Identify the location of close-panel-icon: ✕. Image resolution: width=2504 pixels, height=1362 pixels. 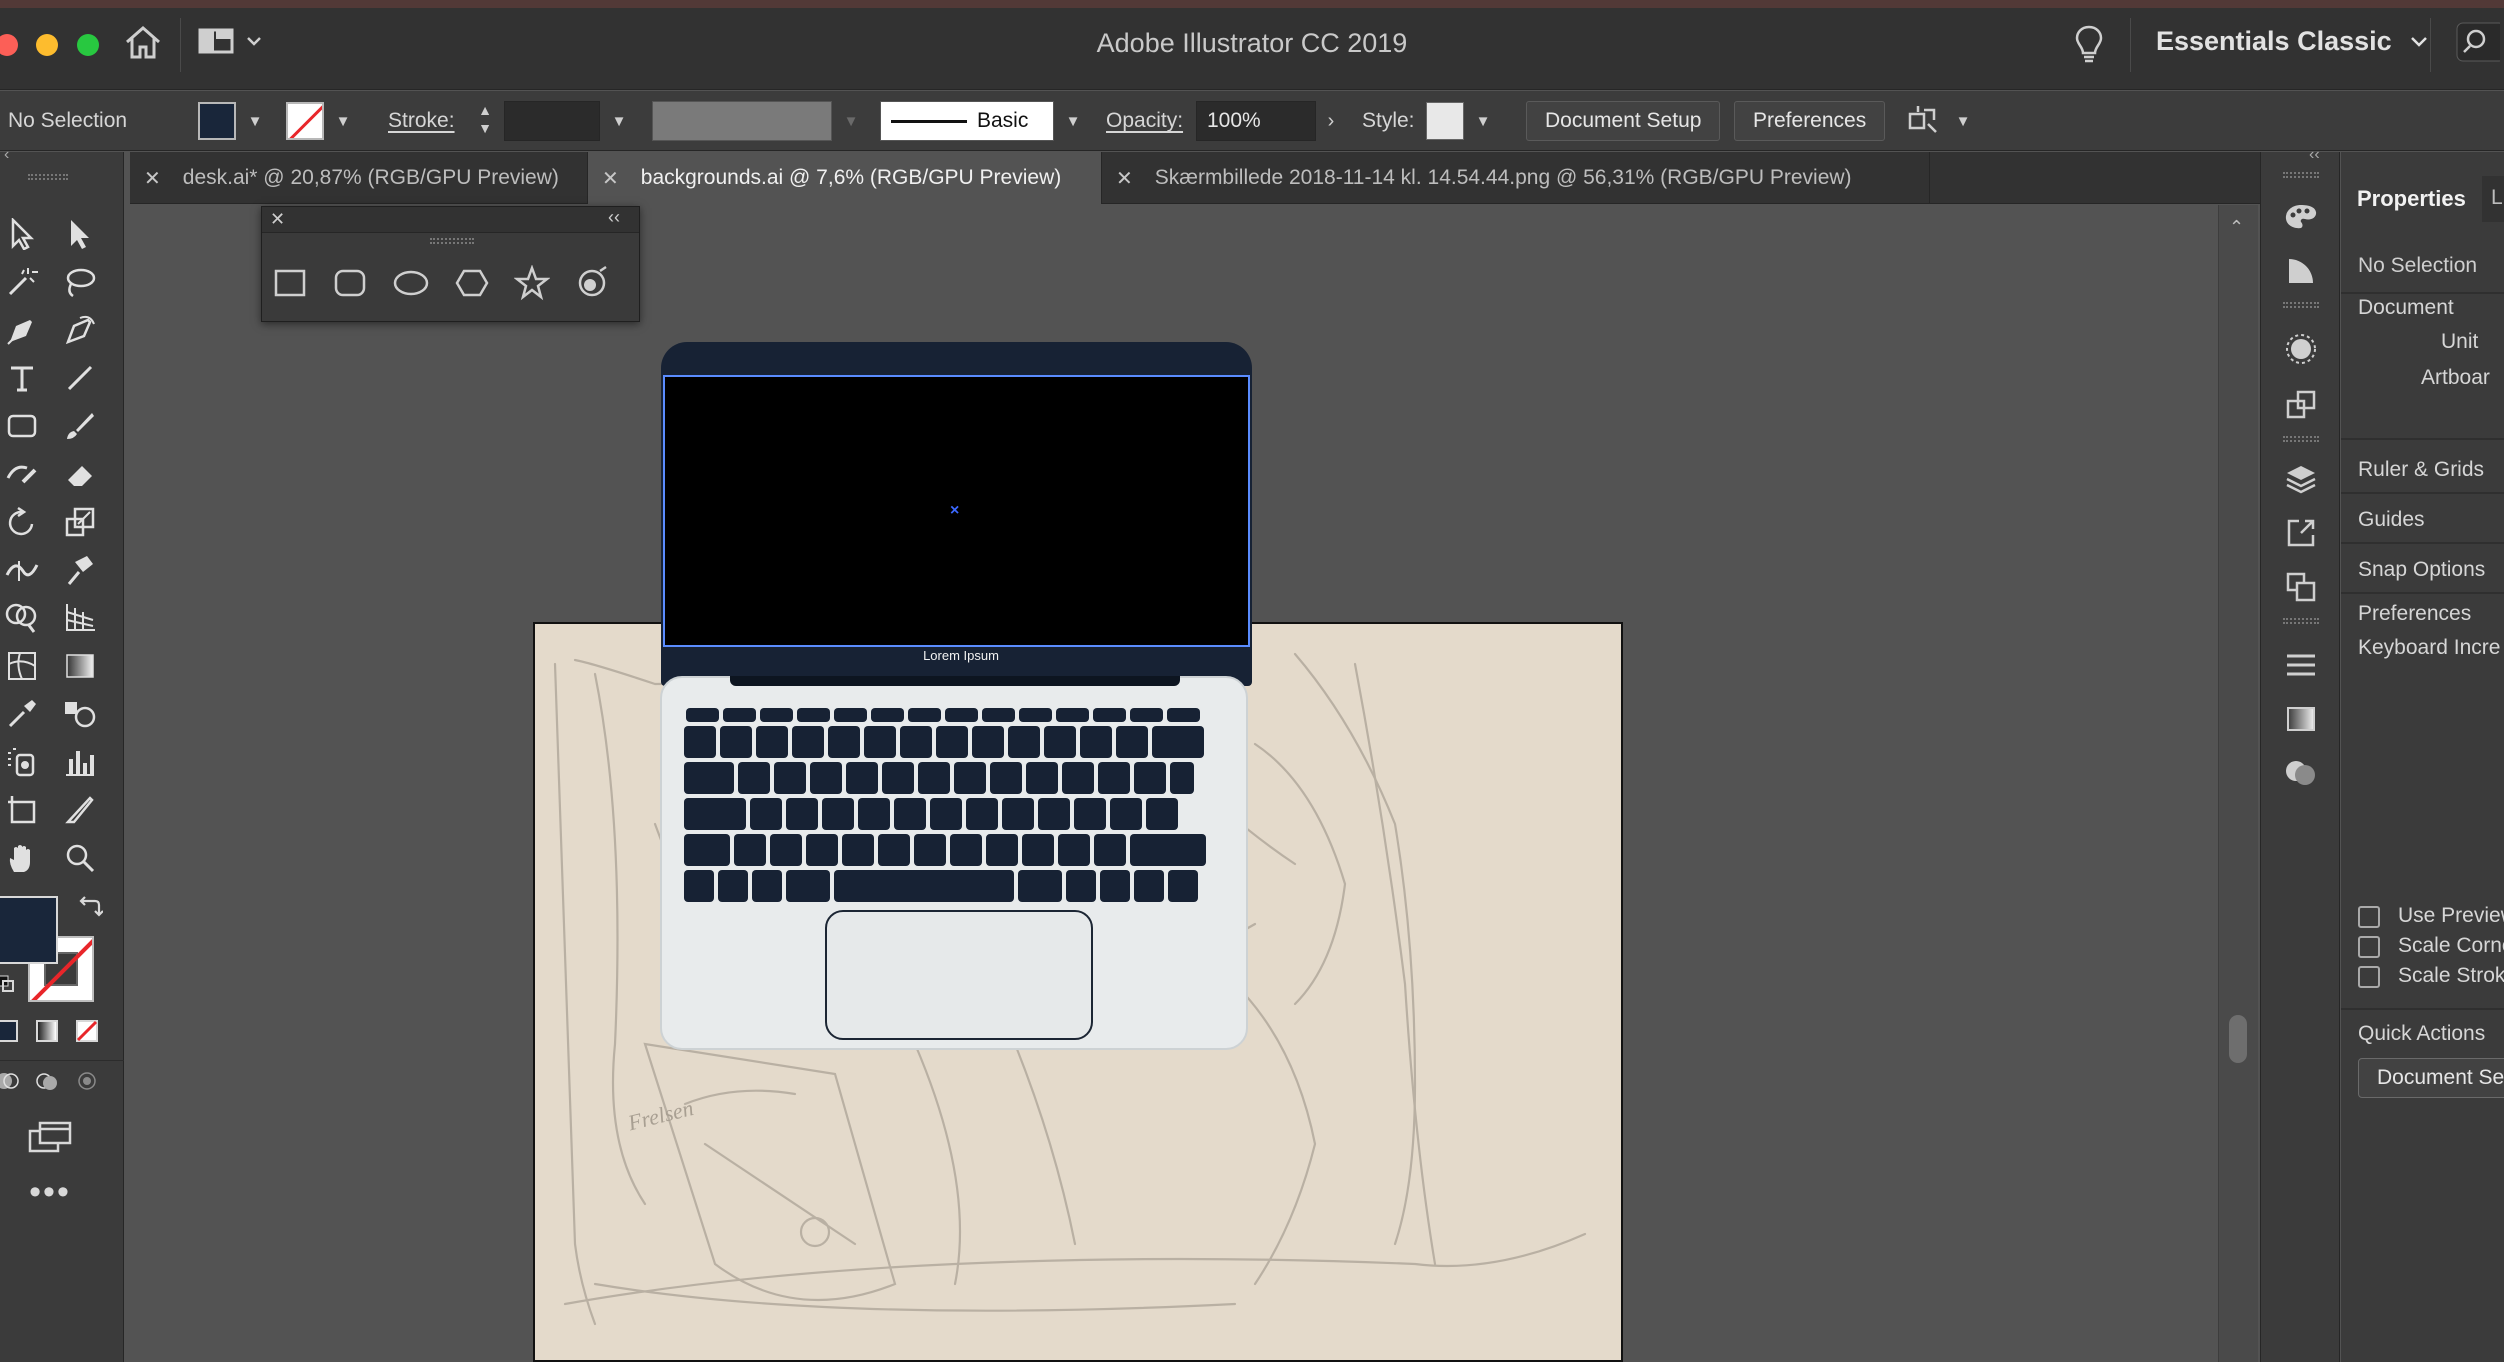
(277, 219).